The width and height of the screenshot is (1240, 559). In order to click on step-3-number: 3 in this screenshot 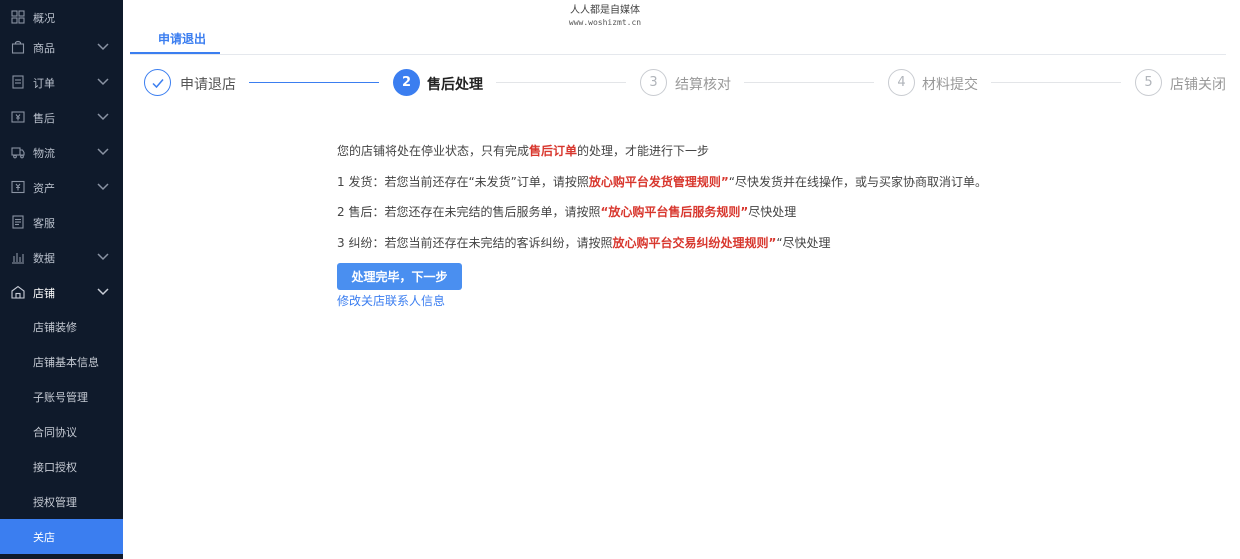, I will do `click(653, 82)`.